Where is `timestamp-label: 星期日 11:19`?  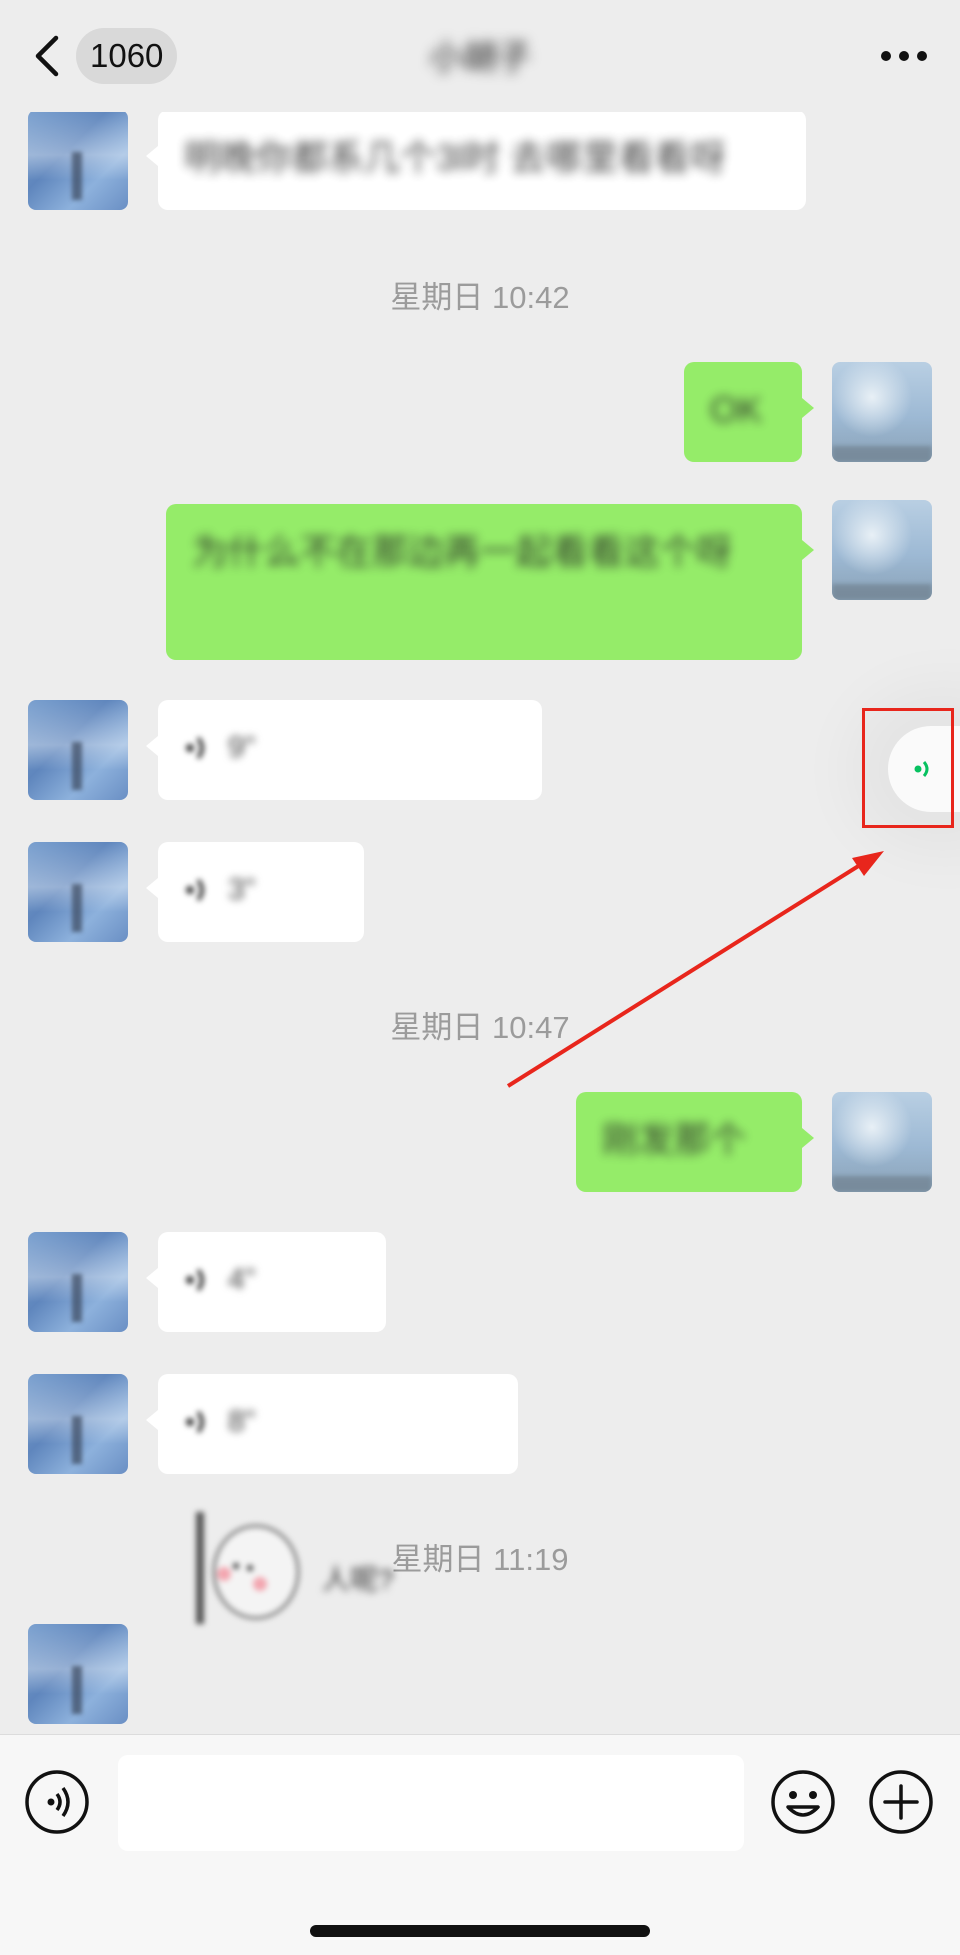 timestamp-label: 星期日 11:19 is located at coordinates (480, 1559).